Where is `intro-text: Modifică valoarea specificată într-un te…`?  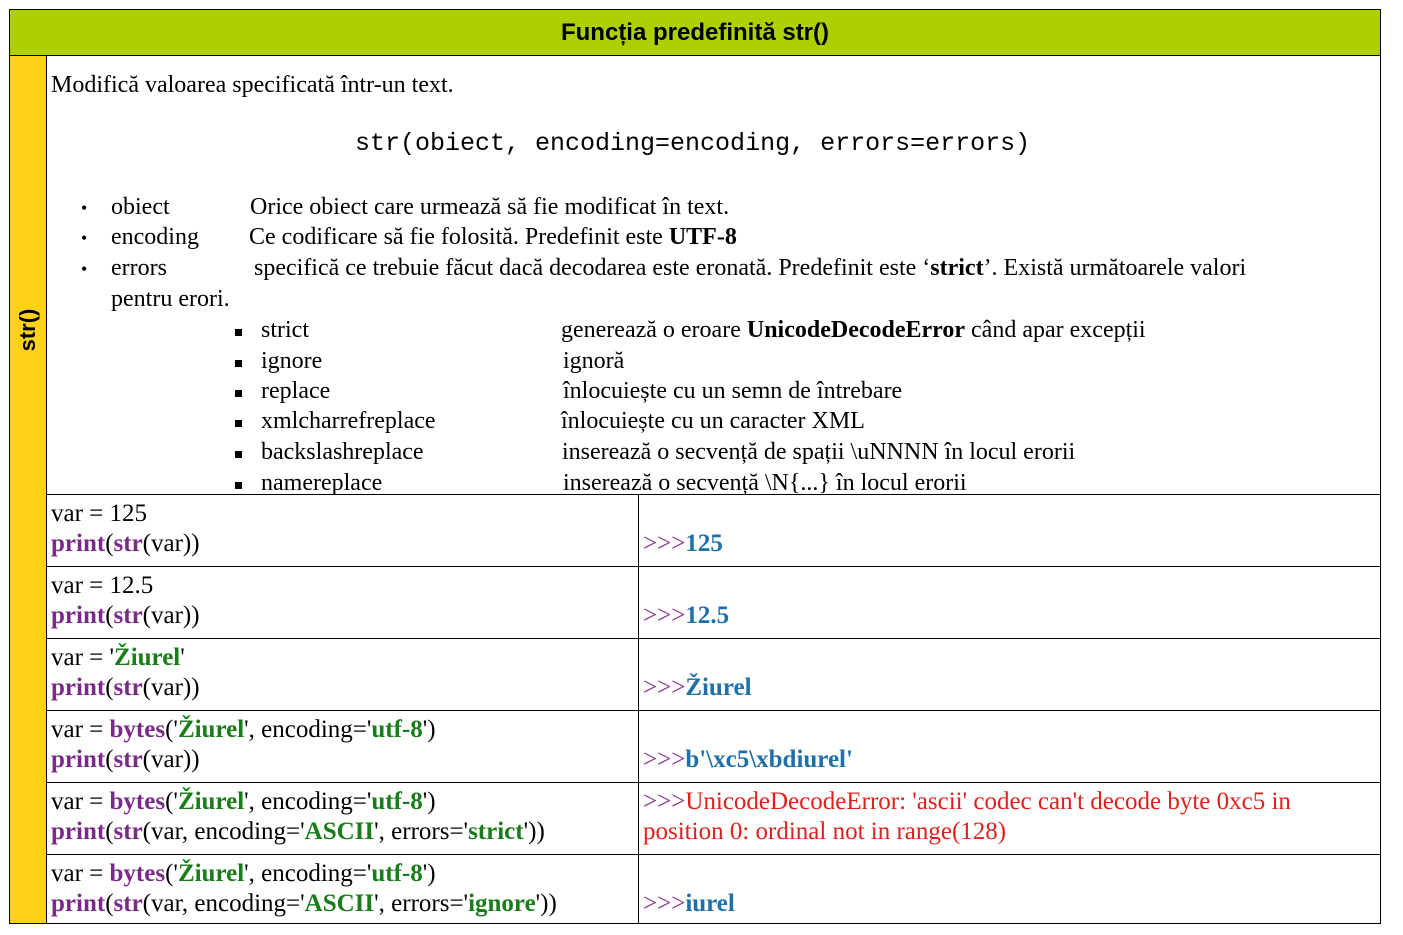
intro-text: Modifică valoarea specificată într-un te… is located at coordinates (252, 85).